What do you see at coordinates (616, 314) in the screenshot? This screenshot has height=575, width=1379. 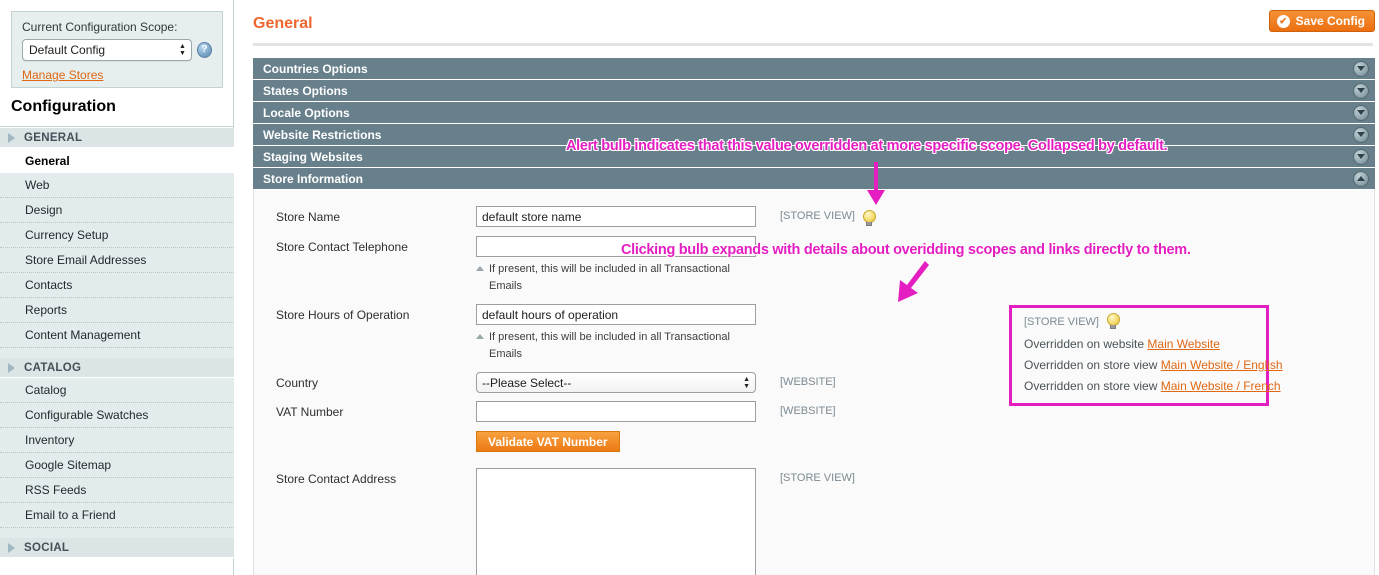 I see `store-hours-input: default hours of operation` at bounding box center [616, 314].